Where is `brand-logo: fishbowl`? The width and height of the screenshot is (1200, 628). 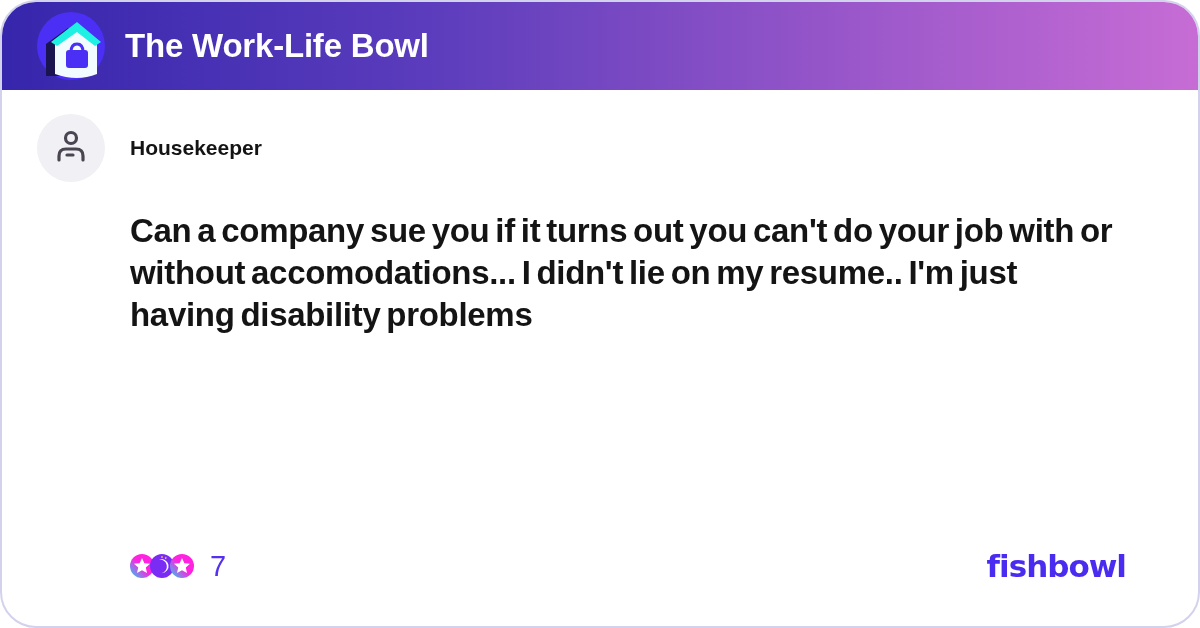
brand-logo: fishbowl is located at coordinates (1056, 566).